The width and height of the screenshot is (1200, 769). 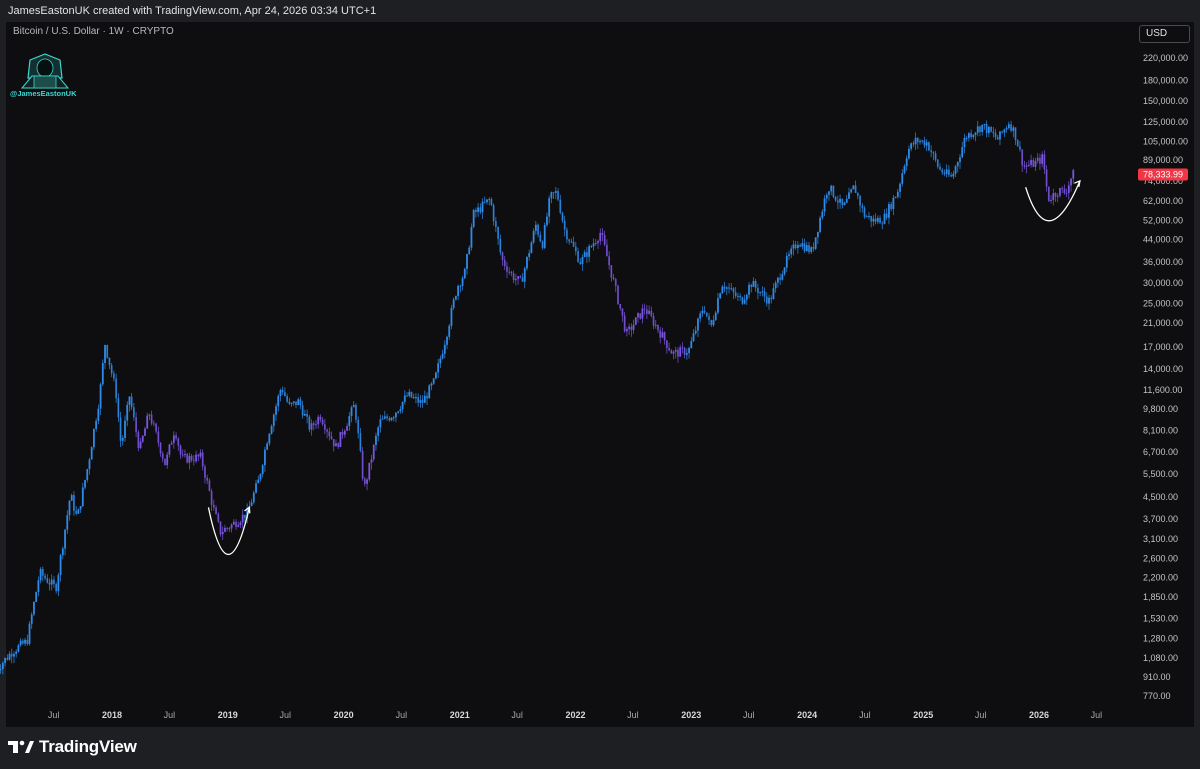 I want to click on y-tick-label: 150,000.00, so click(x=1165, y=101).